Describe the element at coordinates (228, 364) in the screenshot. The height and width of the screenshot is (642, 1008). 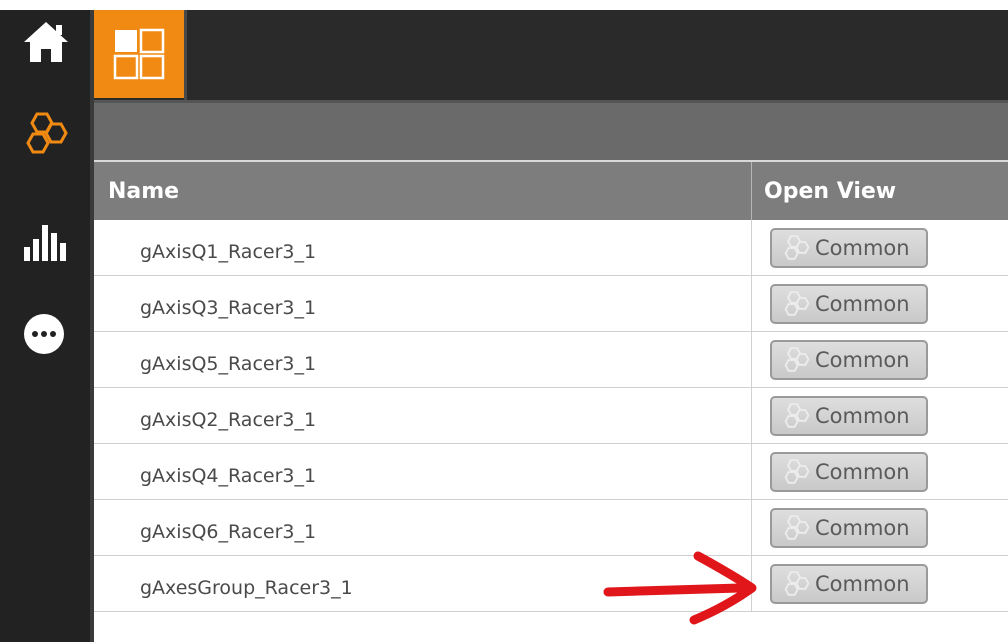
I see `row-name: gAxisQ5_Racer3_1` at that location.